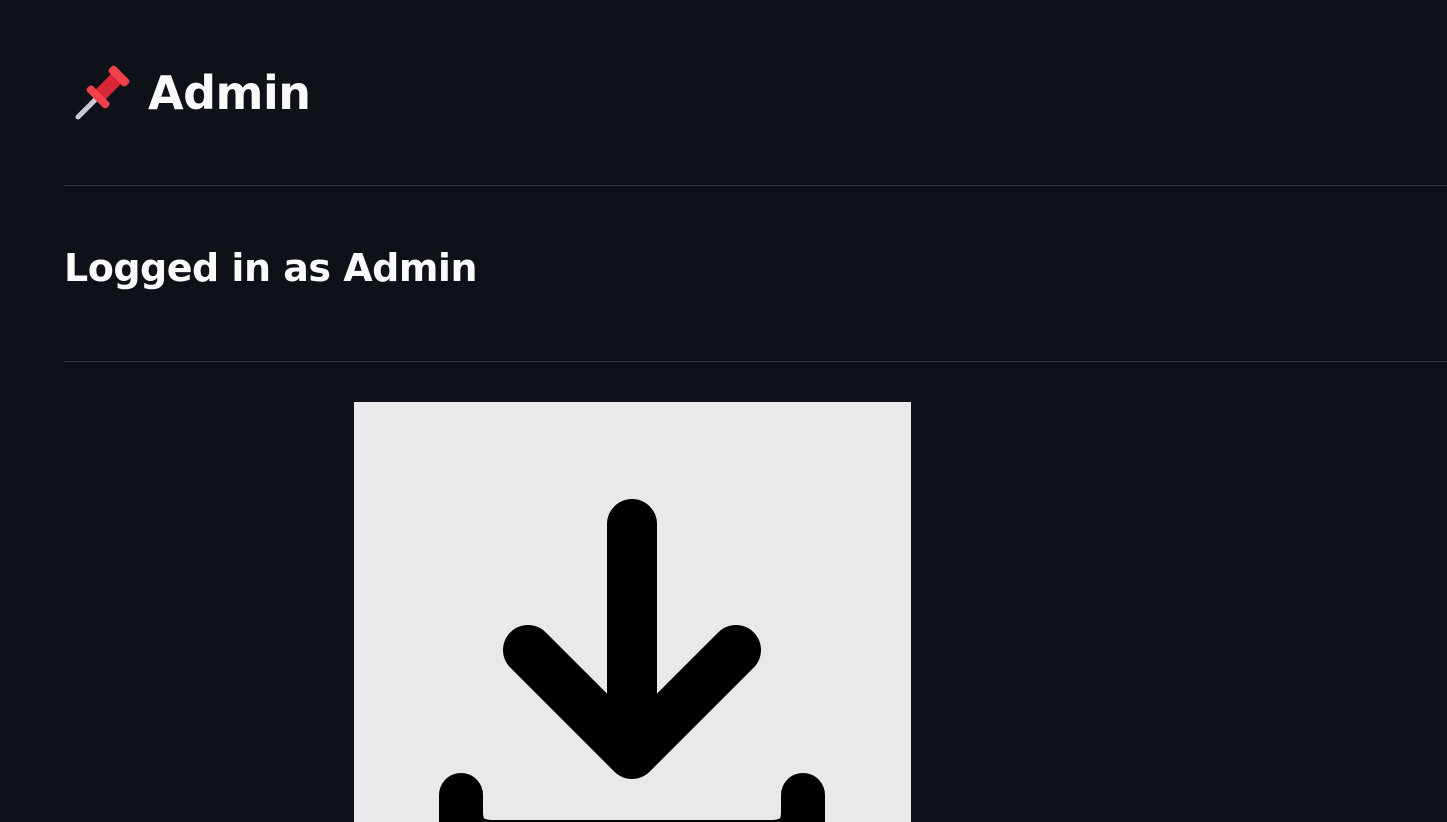 Image resolution: width=1447 pixels, height=822 pixels. What do you see at coordinates (229, 93) in the screenshot?
I see `page-title: Admin` at bounding box center [229, 93].